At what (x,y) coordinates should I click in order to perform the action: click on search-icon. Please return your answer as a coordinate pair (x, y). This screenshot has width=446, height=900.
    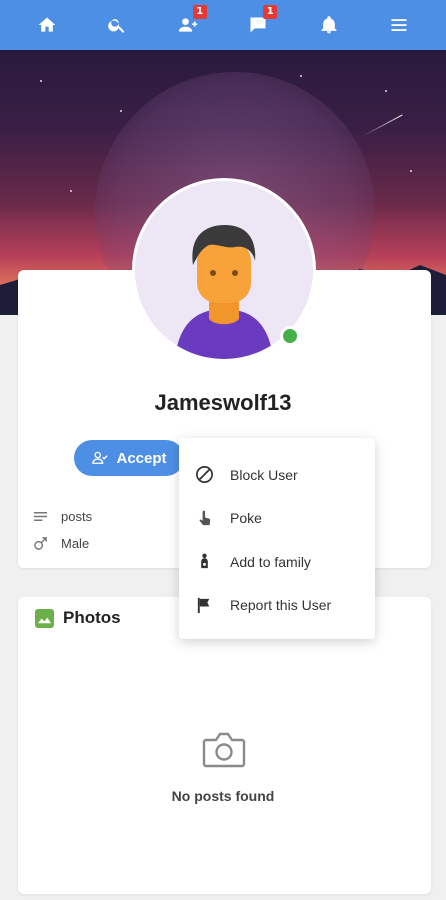
    Looking at the image, I should click on (116, 26).